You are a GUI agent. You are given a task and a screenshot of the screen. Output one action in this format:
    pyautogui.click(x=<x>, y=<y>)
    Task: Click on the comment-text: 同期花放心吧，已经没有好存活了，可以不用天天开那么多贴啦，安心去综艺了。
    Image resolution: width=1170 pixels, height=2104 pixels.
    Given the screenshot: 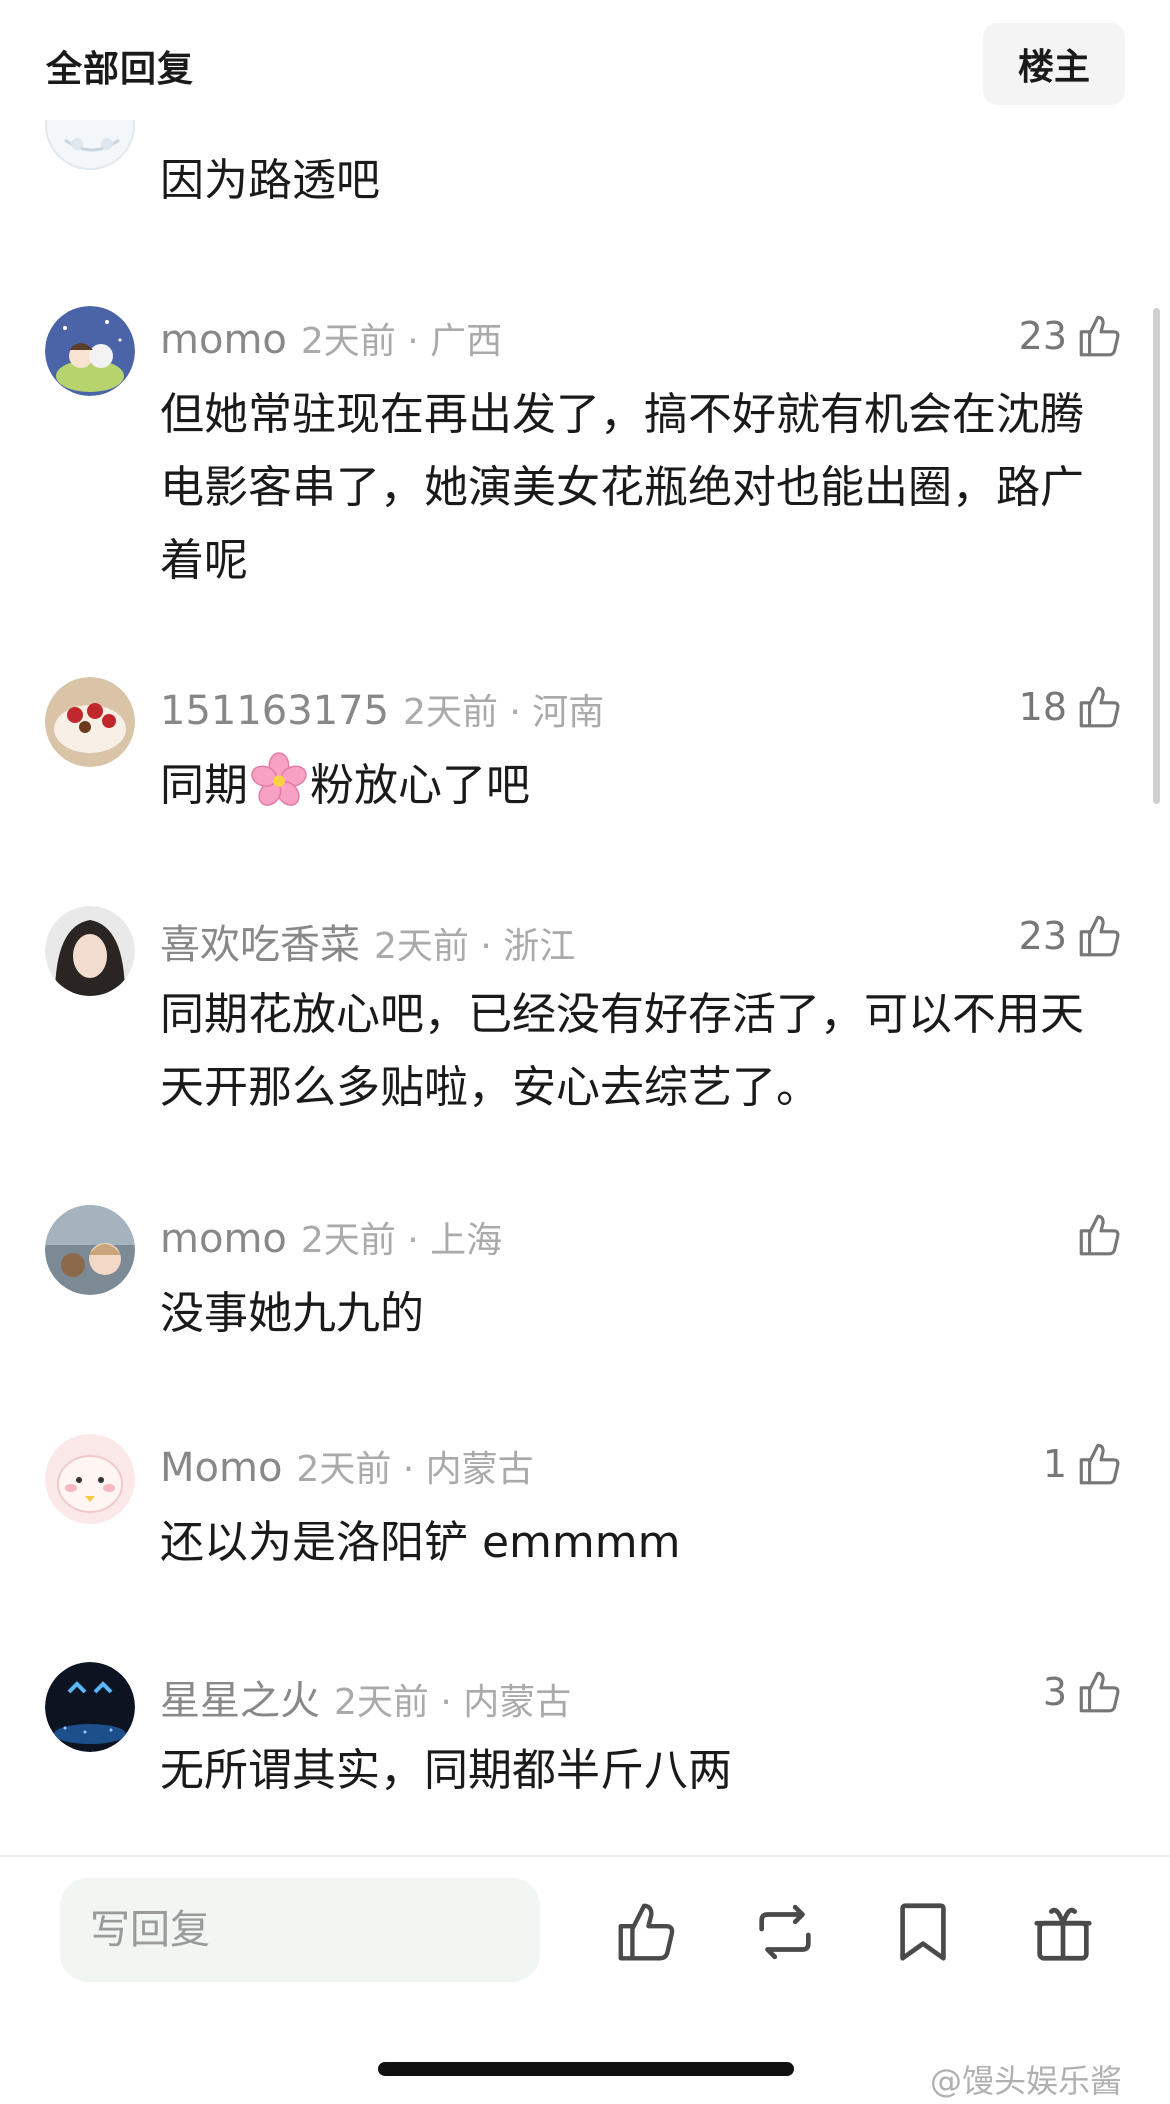 What is the action you would take?
    pyautogui.click(x=622, y=1051)
    